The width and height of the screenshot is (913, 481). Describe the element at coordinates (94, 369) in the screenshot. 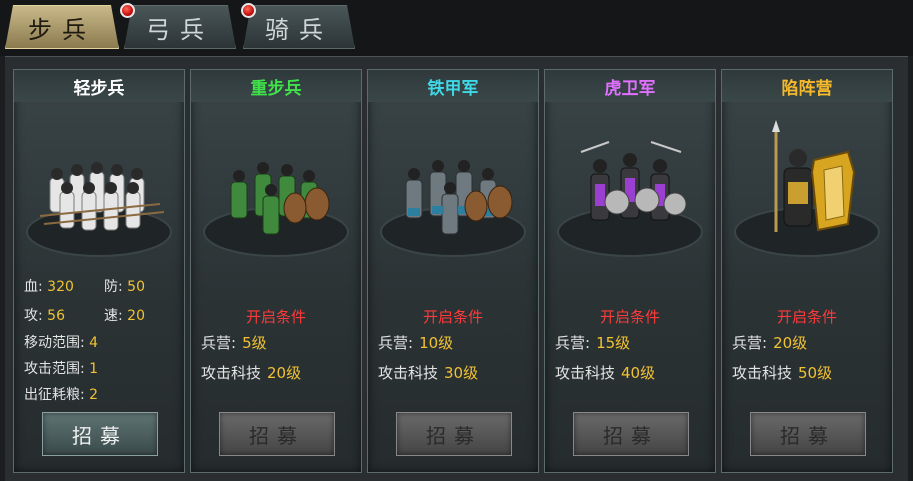

I see `attack-range-value: 1` at that location.